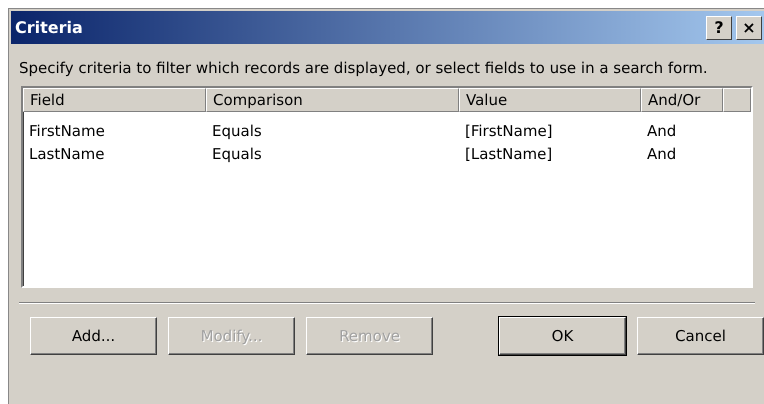  Describe the element at coordinates (562, 336) in the screenshot. I see `dialog-button: OK` at that location.